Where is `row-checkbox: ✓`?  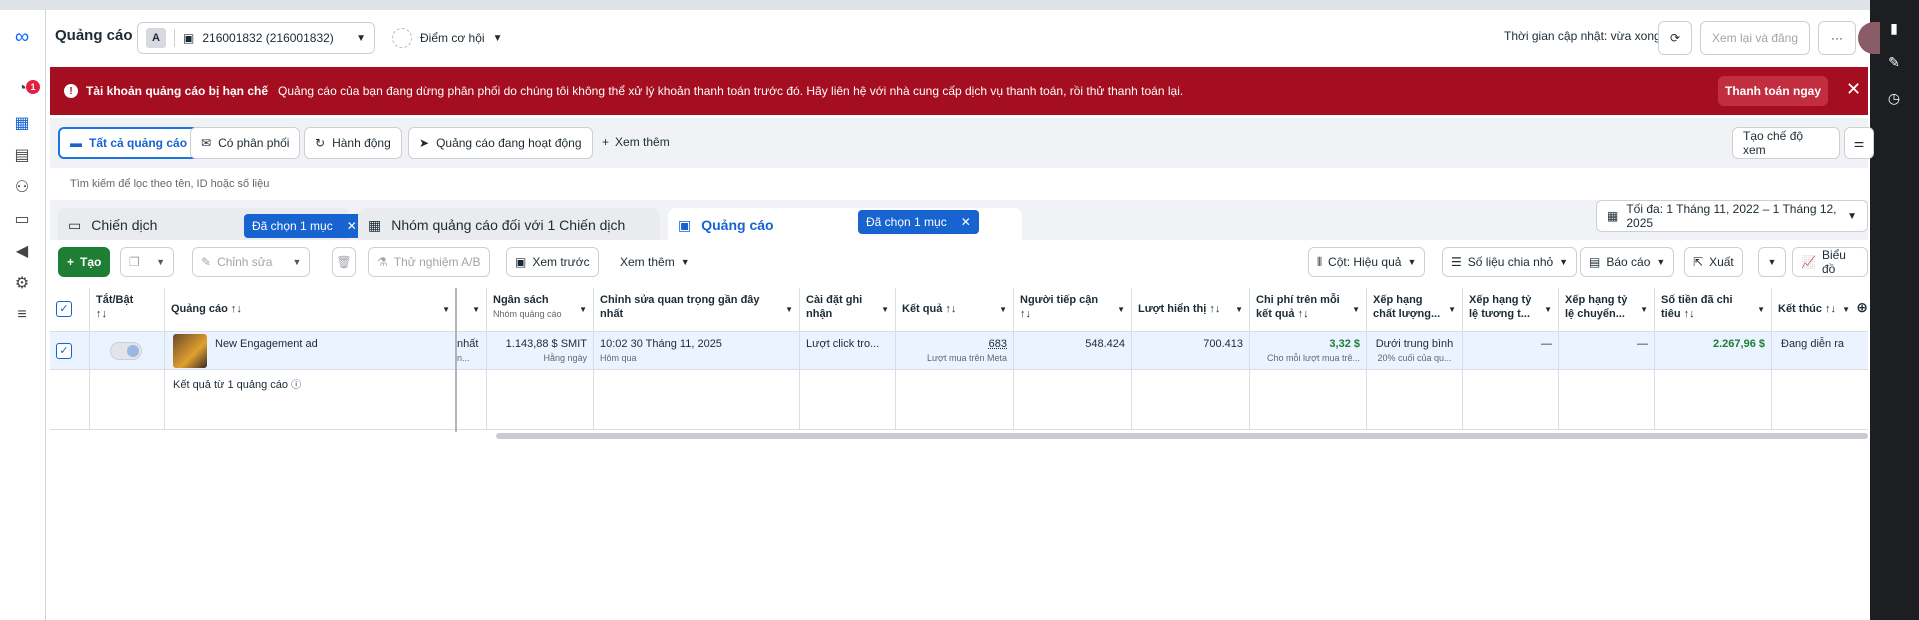
row-checkbox: ✓ is located at coordinates (64, 351).